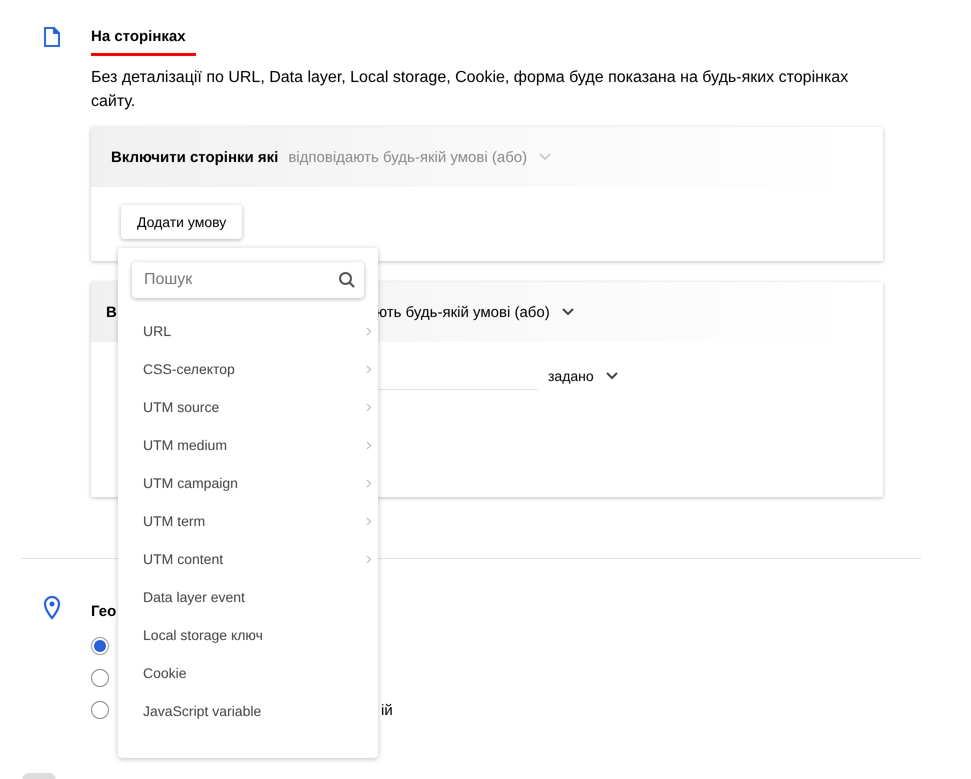 The image size is (971, 779). I want to click on search-icon, so click(347, 280).